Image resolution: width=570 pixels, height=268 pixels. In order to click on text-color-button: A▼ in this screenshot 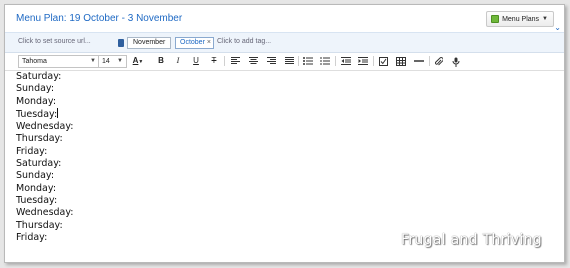, I will do `click(138, 61)`.